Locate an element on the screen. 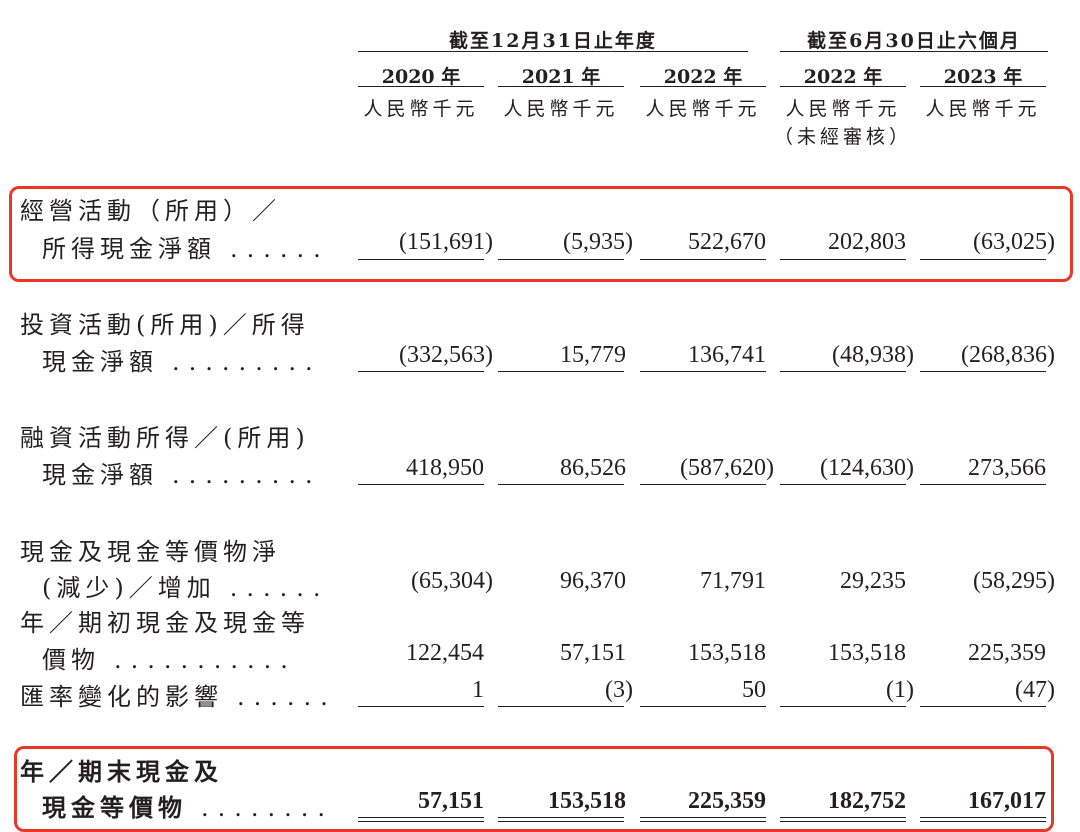  value-cell: 71,791 is located at coordinates (733, 581).